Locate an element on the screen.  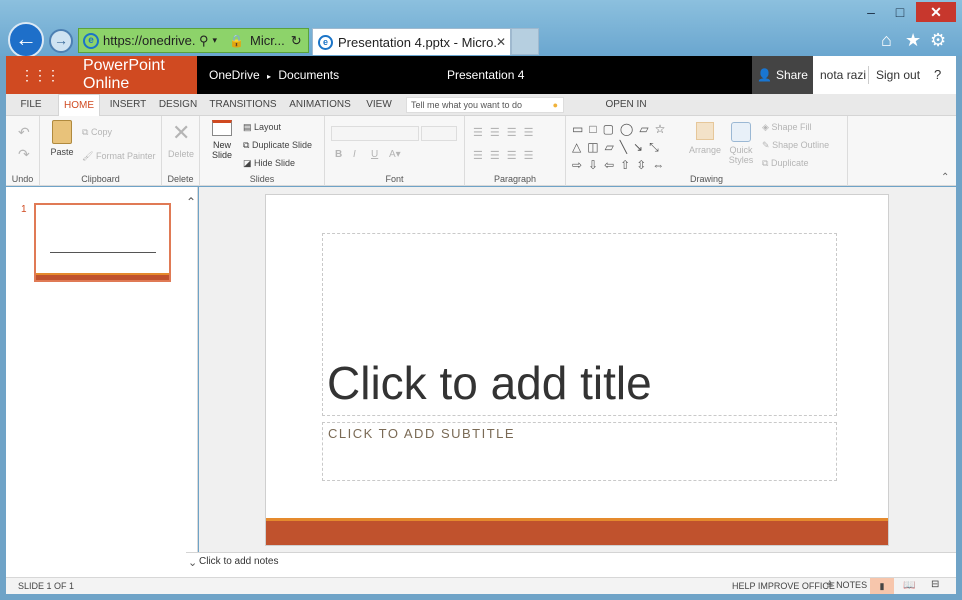
brand-name: PowerPoint Online is located at coordinates (140, 75).